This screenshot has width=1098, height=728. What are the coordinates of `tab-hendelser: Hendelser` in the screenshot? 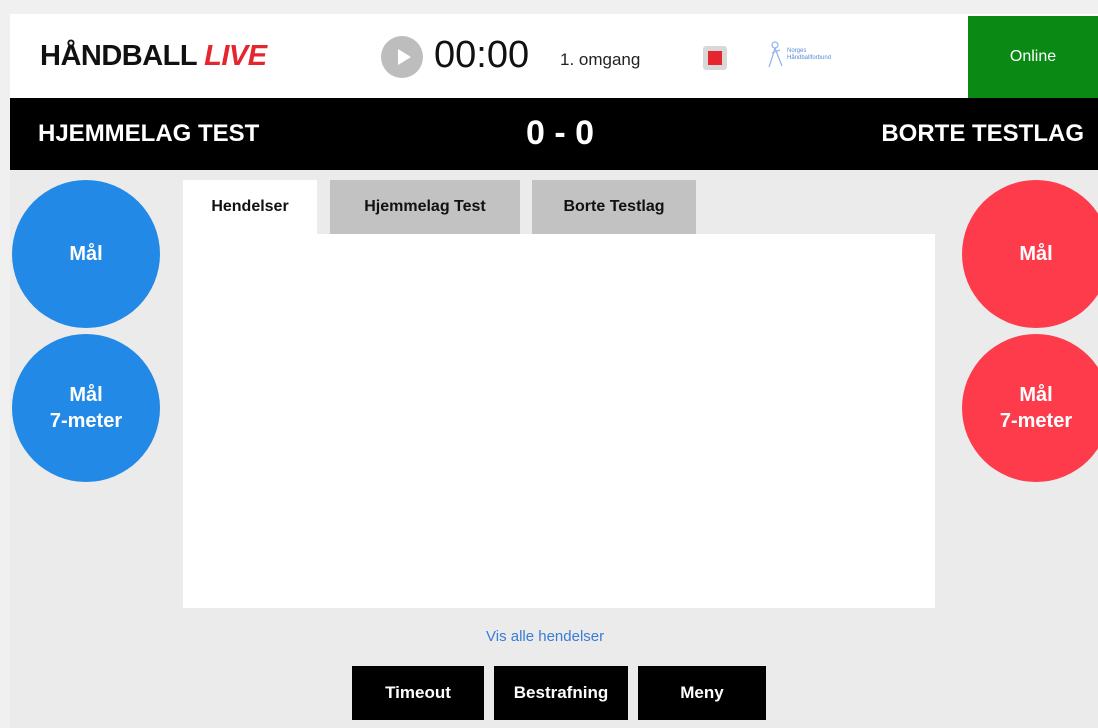 It's located at (250, 207).